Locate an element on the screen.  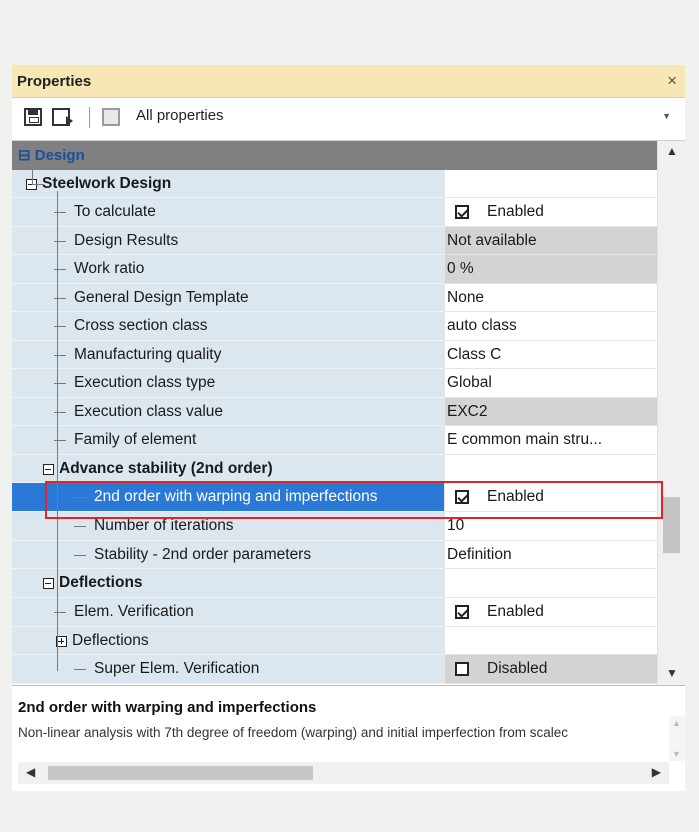
category-row-design: ⊟ Design is located at coordinates (334, 155).